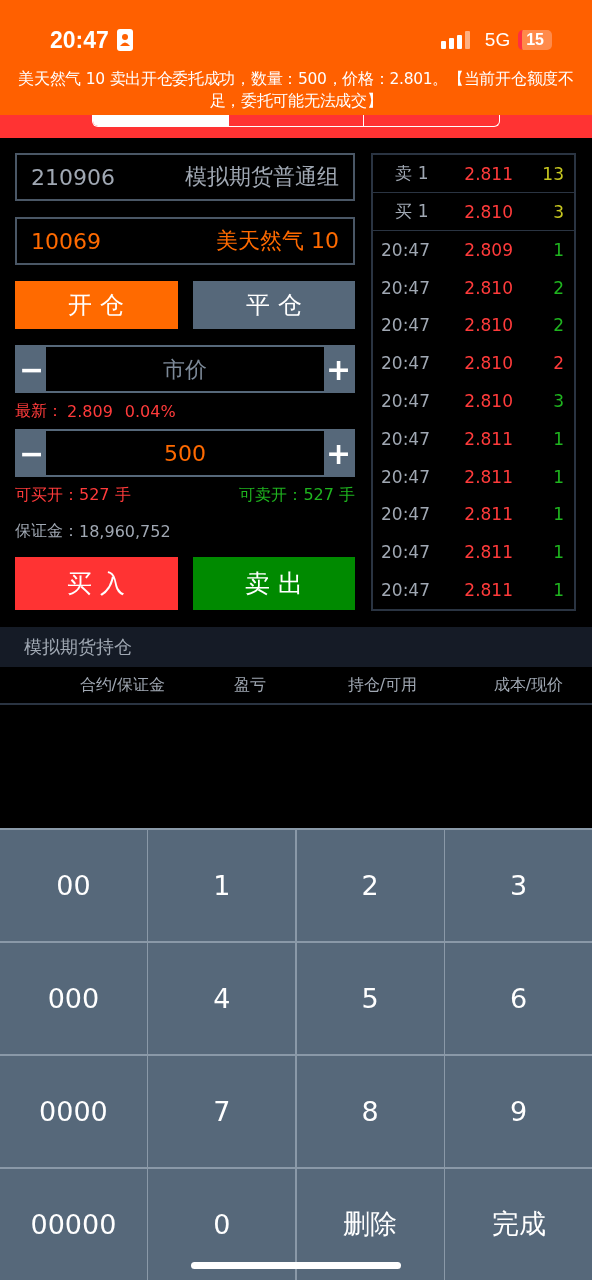  I want to click on network-label: 5G, so click(497, 40).